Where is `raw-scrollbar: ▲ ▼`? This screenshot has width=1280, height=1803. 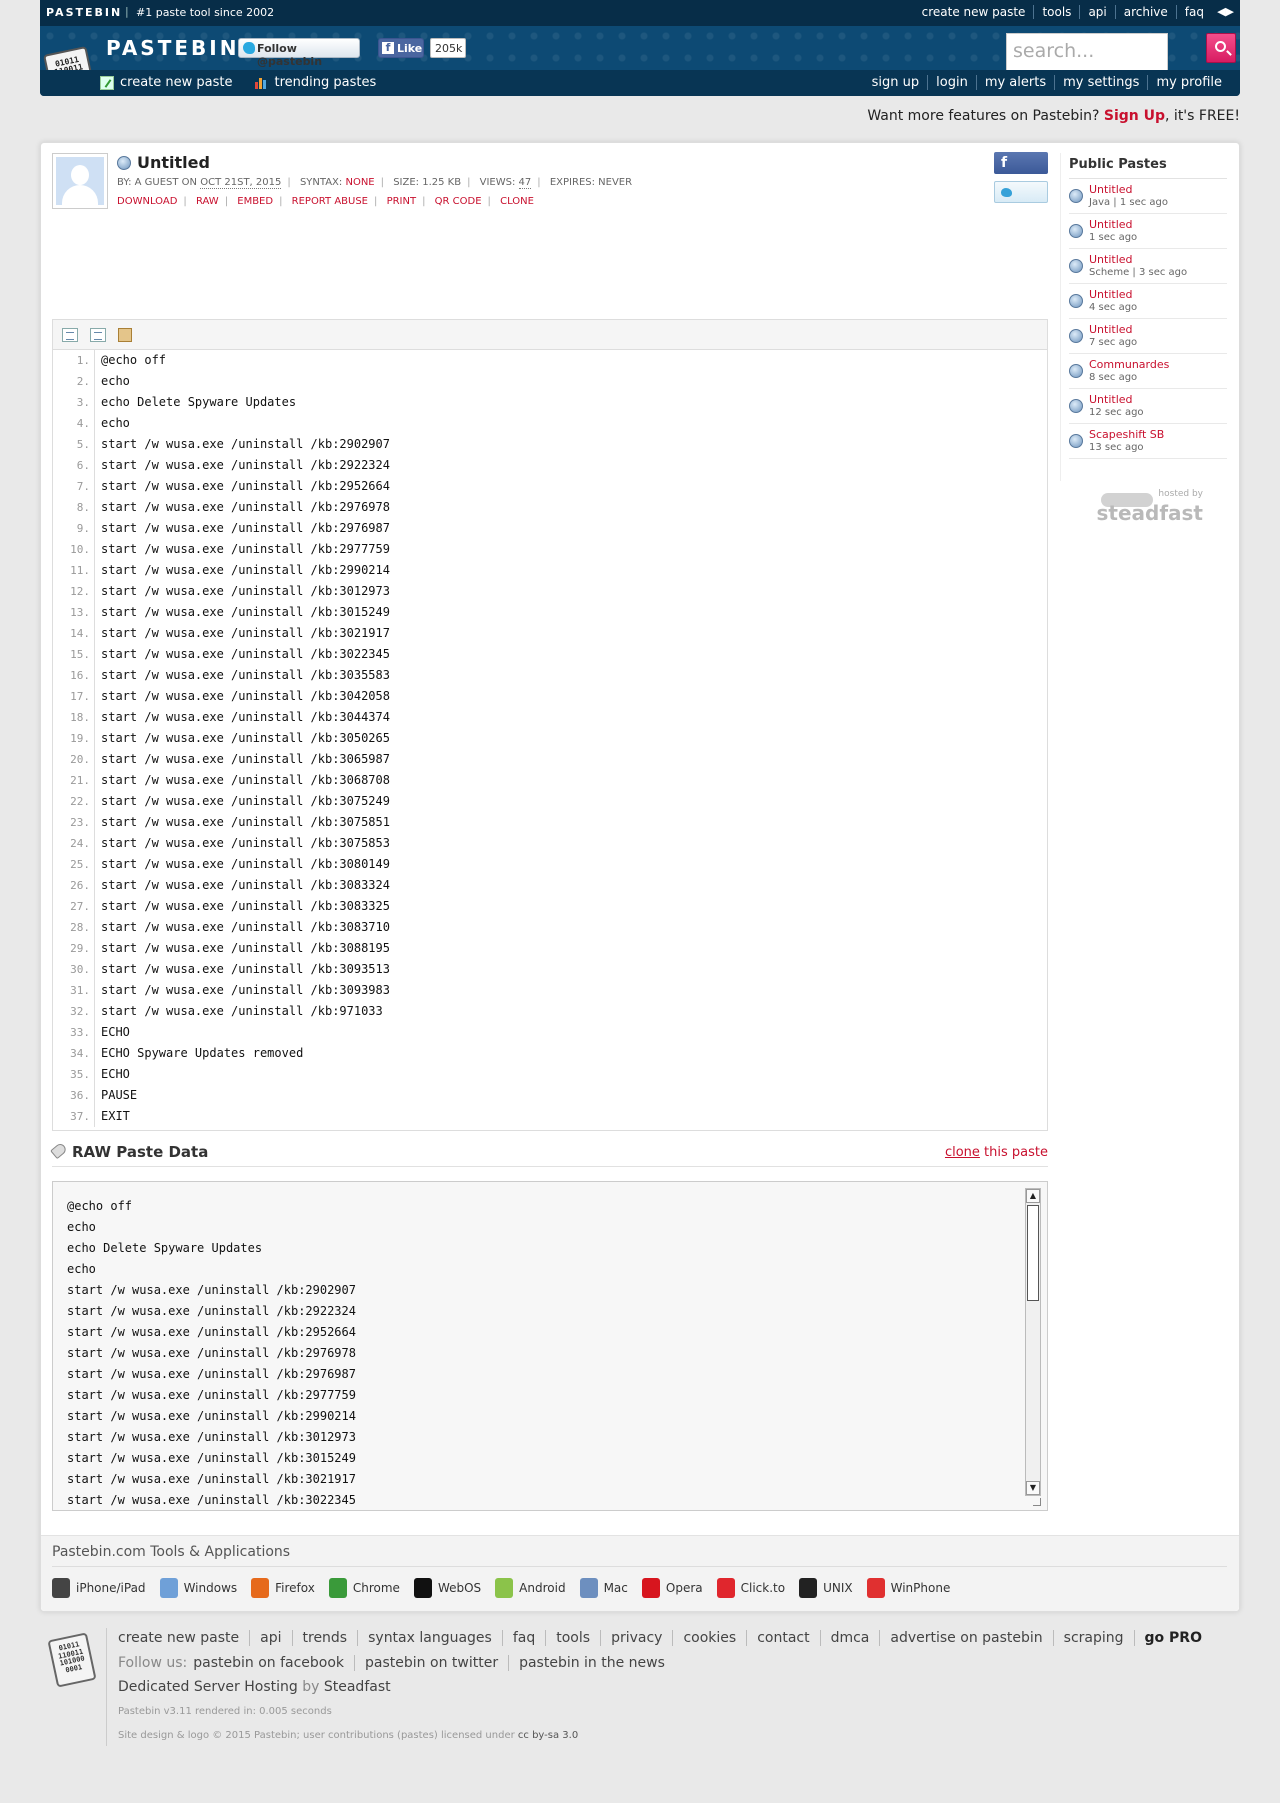
raw-scrollbar: ▲ ▼ is located at coordinates (1033, 1342).